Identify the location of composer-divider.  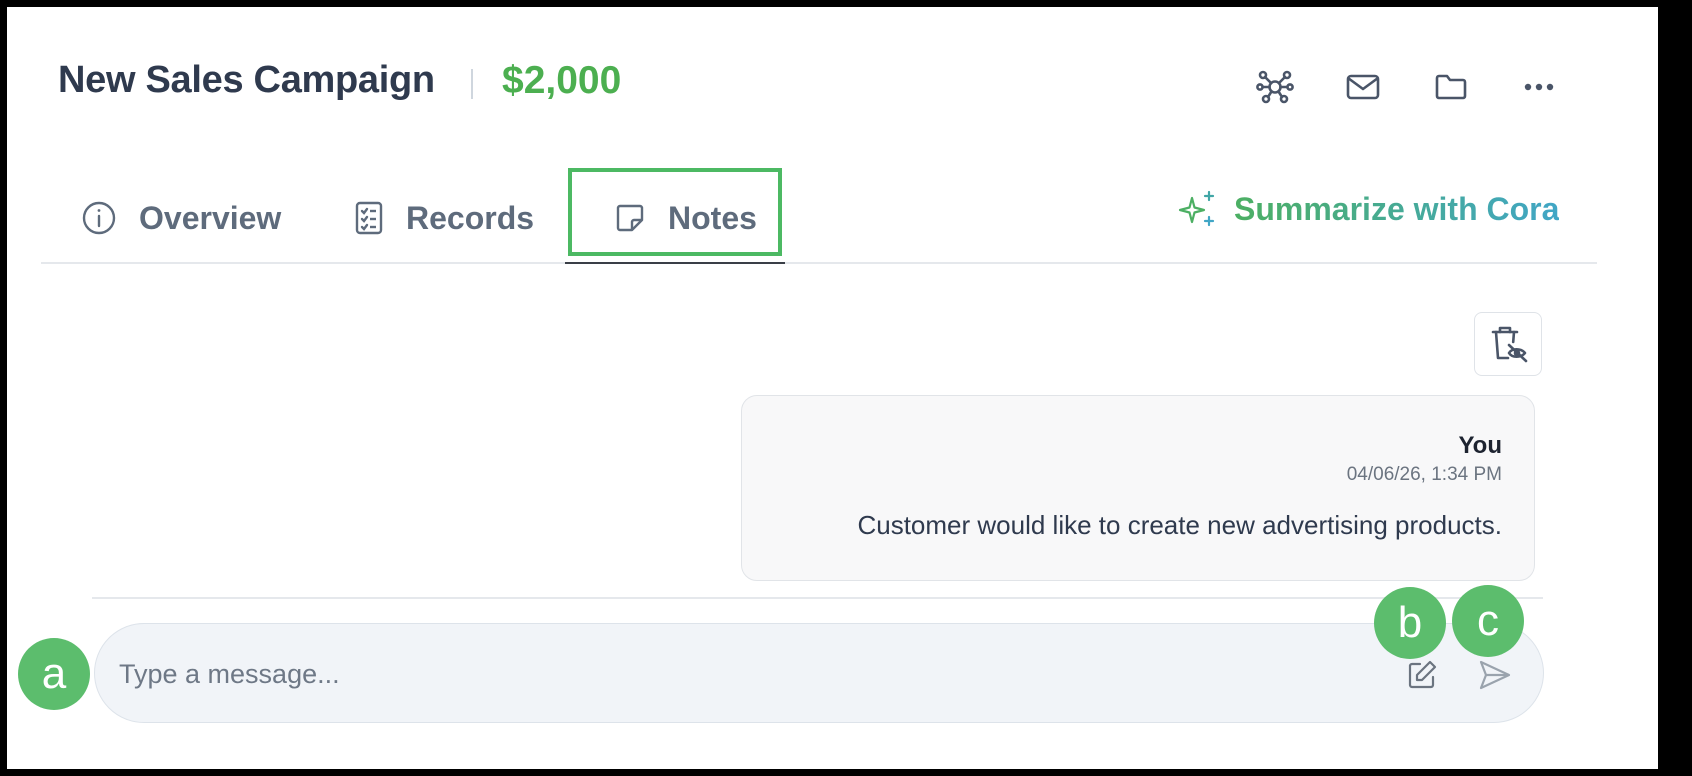
(817, 598).